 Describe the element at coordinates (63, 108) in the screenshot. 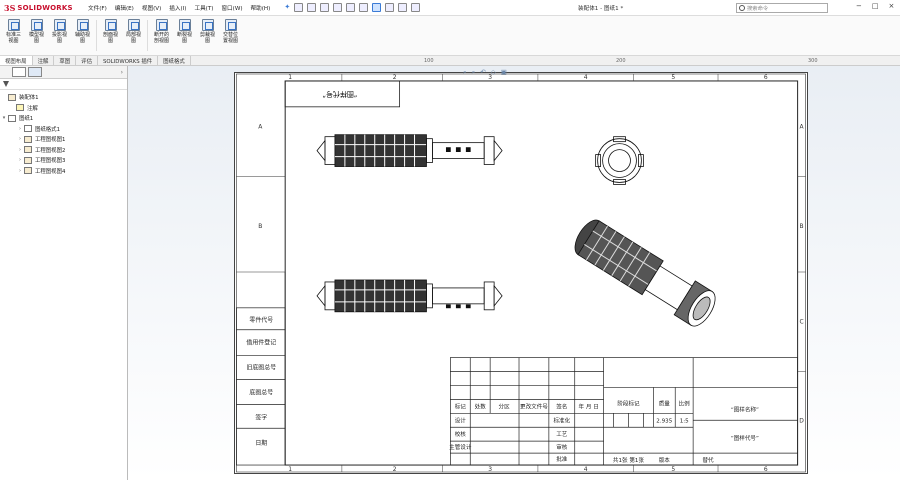

I see `tree-item-annotations: 注解` at that location.